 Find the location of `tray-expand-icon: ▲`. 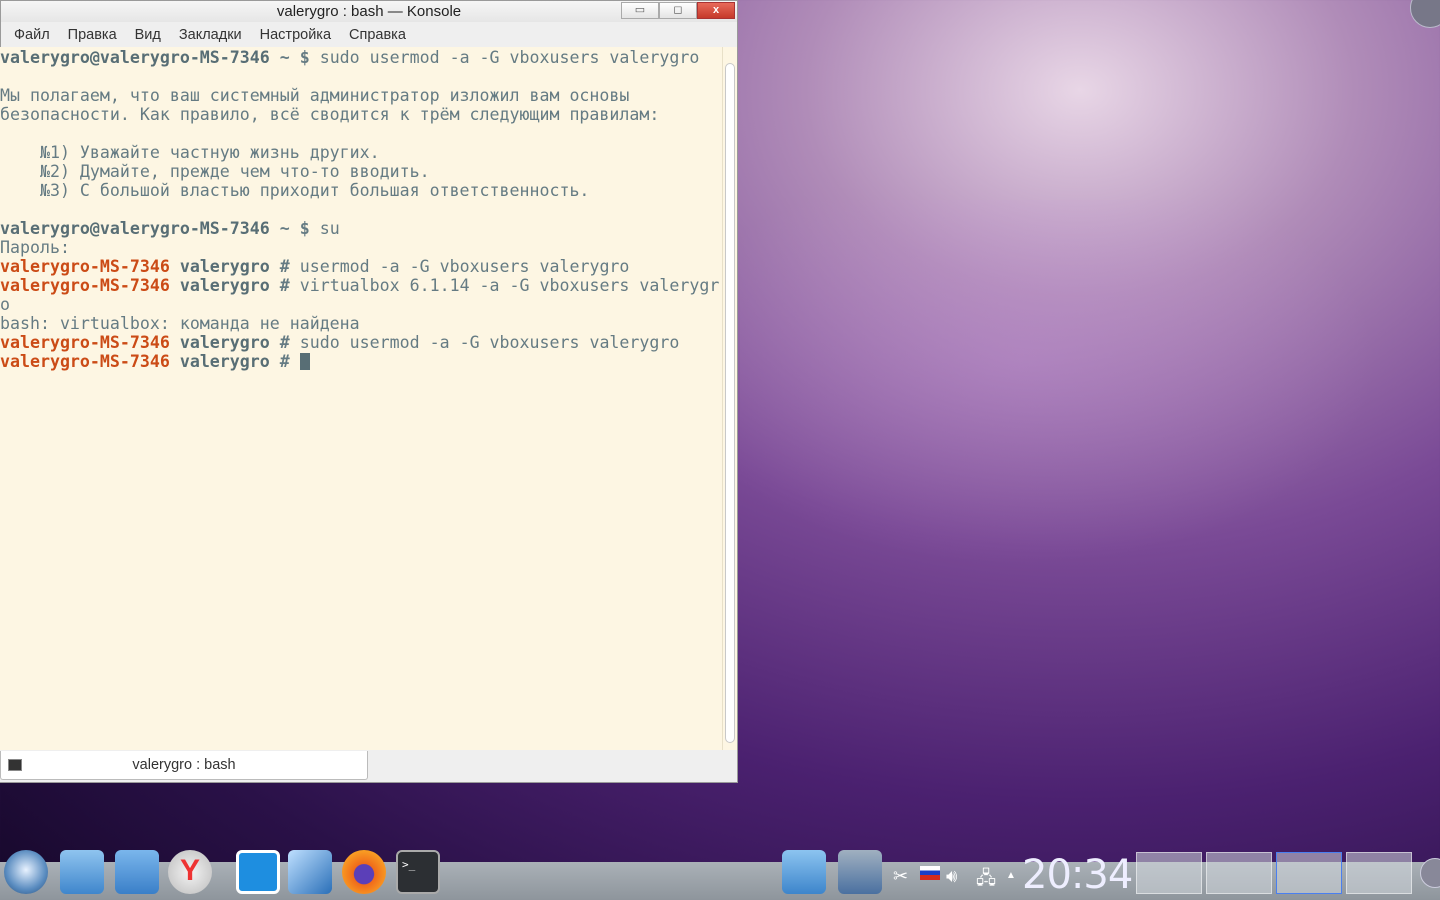

tray-expand-icon: ▲ is located at coordinates (1011, 875).